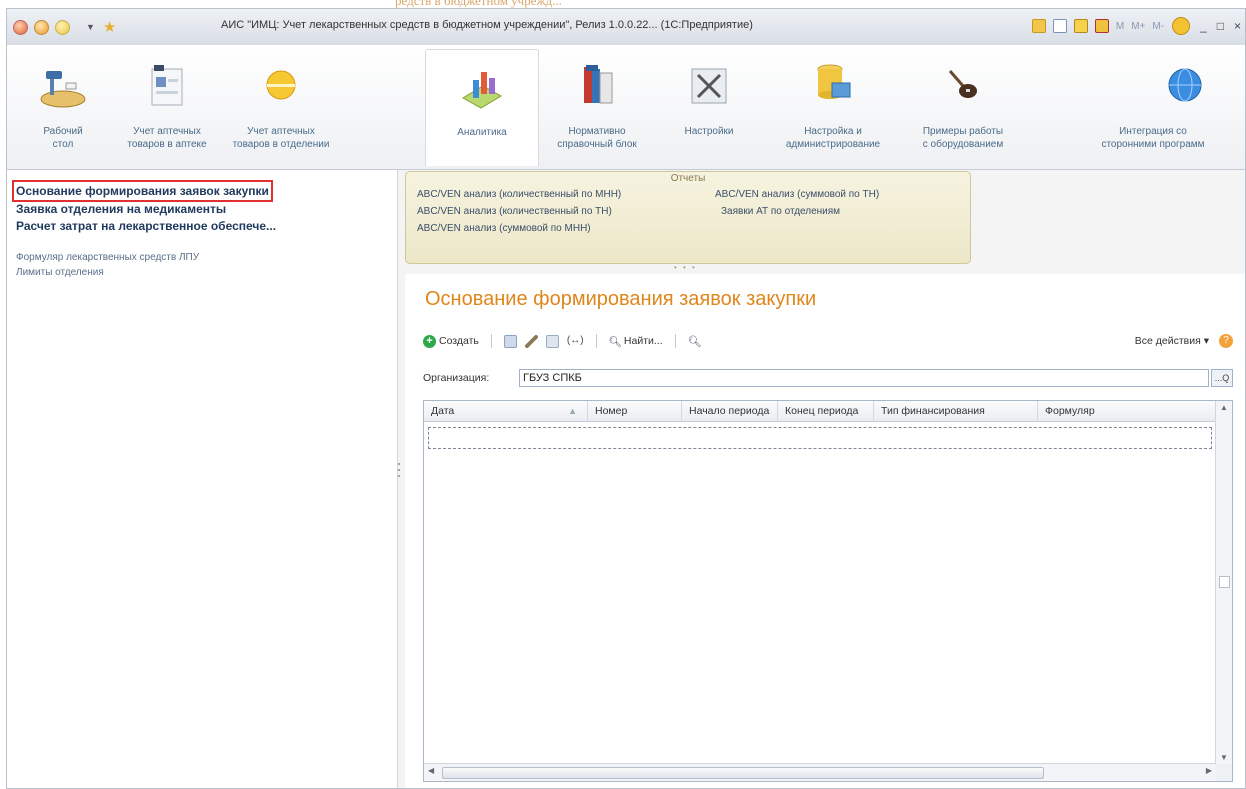 Image resolution: width=1246 pixels, height=789 pixels. I want to click on app-menu-icon, so click(20, 27).